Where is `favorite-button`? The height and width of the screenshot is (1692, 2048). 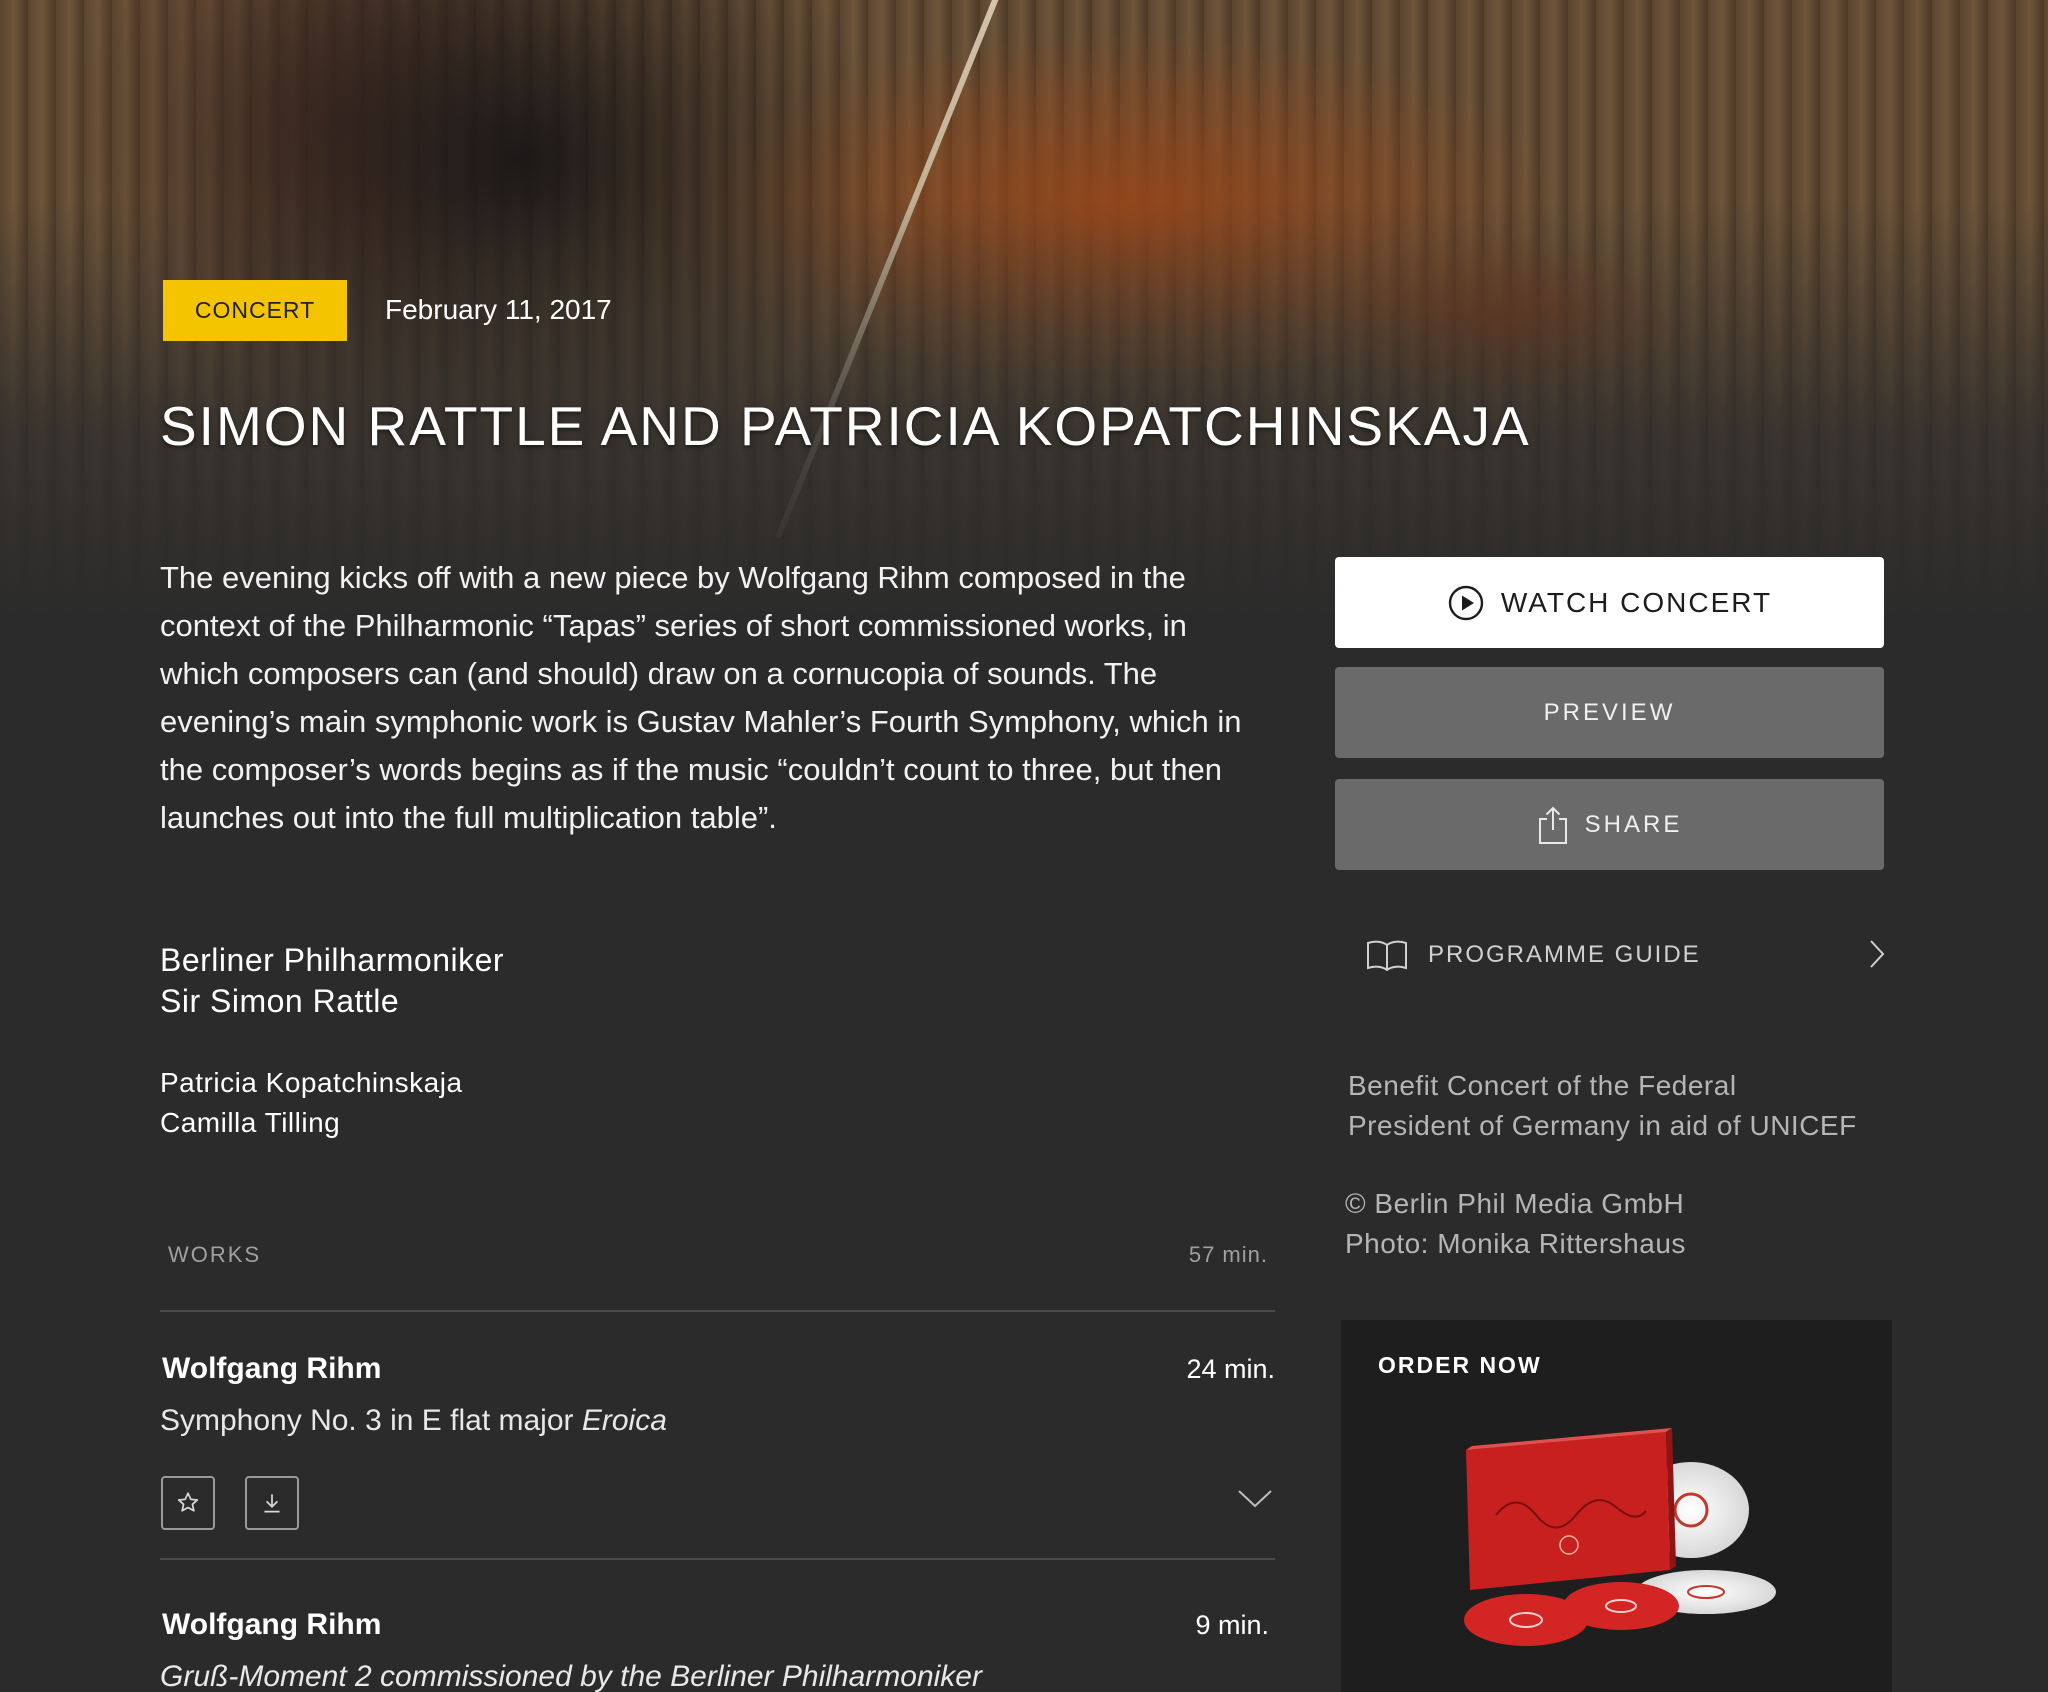 favorite-button is located at coordinates (188, 1503).